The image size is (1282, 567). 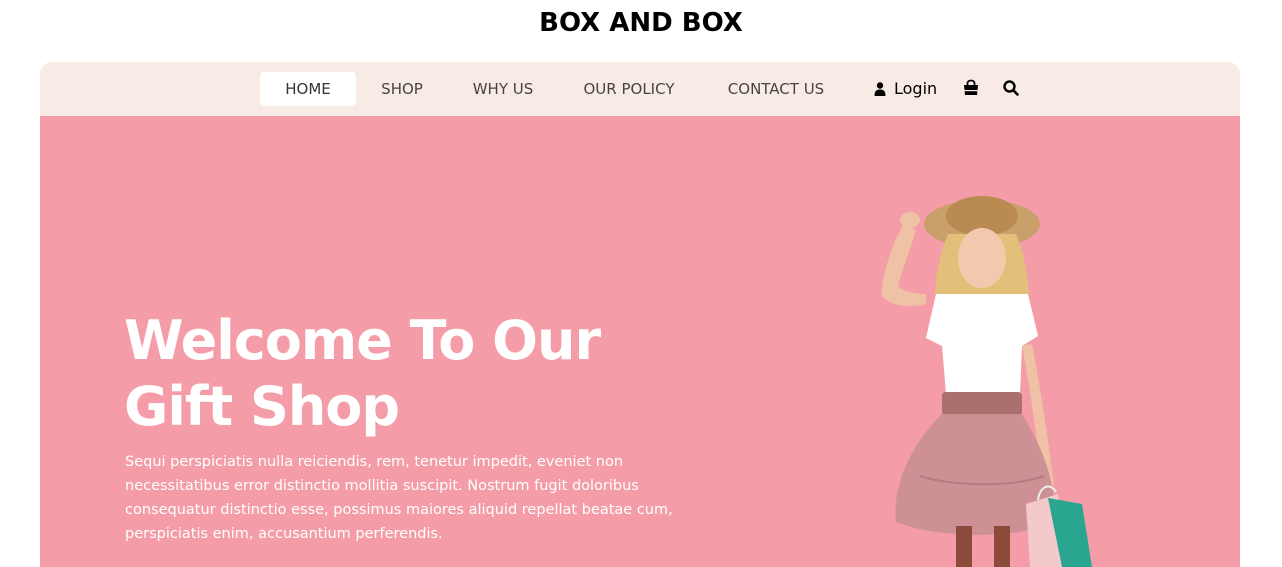 What do you see at coordinates (262, 406) in the screenshot?
I see `hero-title-line2: Gift Shop` at bounding box center [262, 406].